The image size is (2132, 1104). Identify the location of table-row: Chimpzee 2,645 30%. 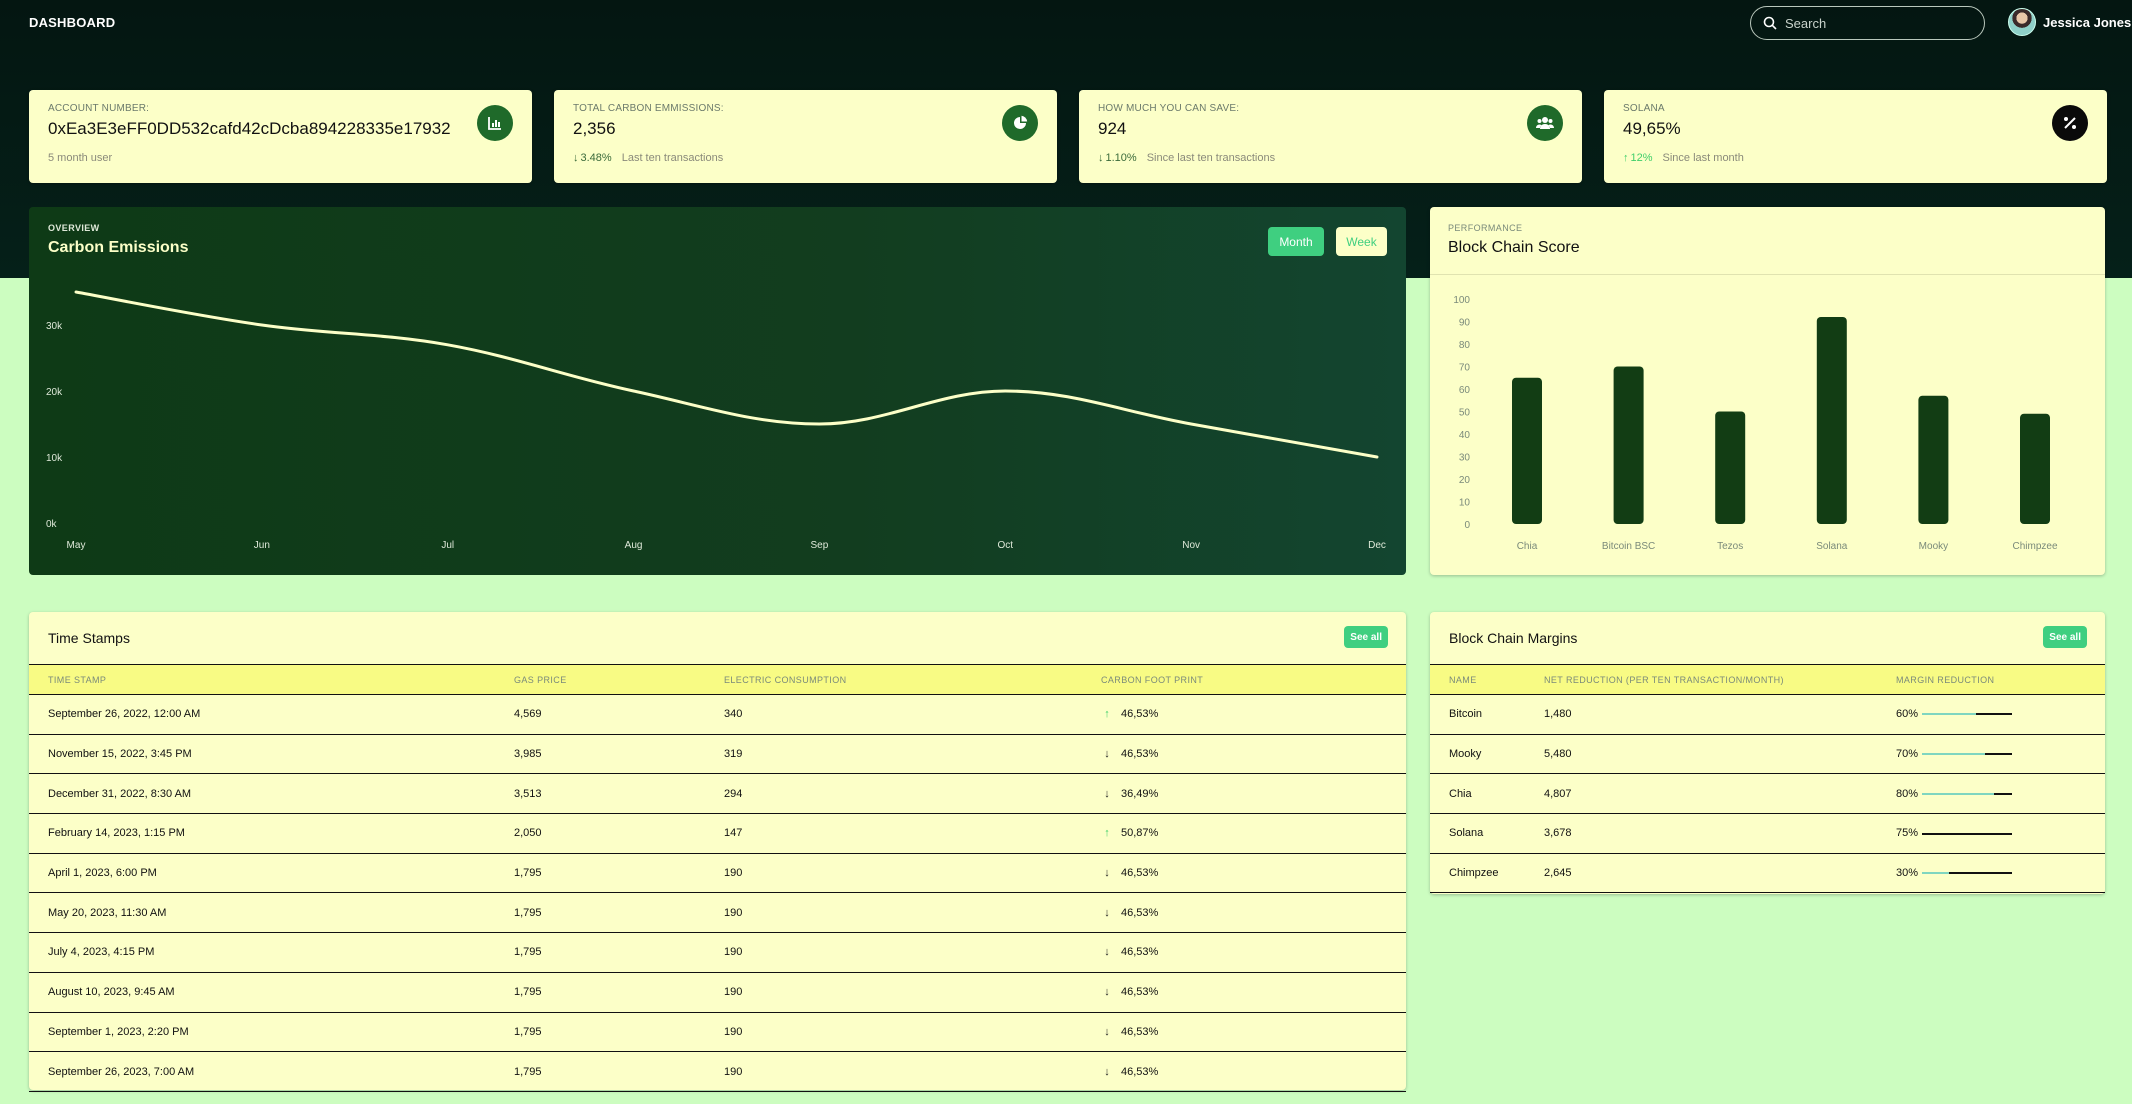
(1767, 873).